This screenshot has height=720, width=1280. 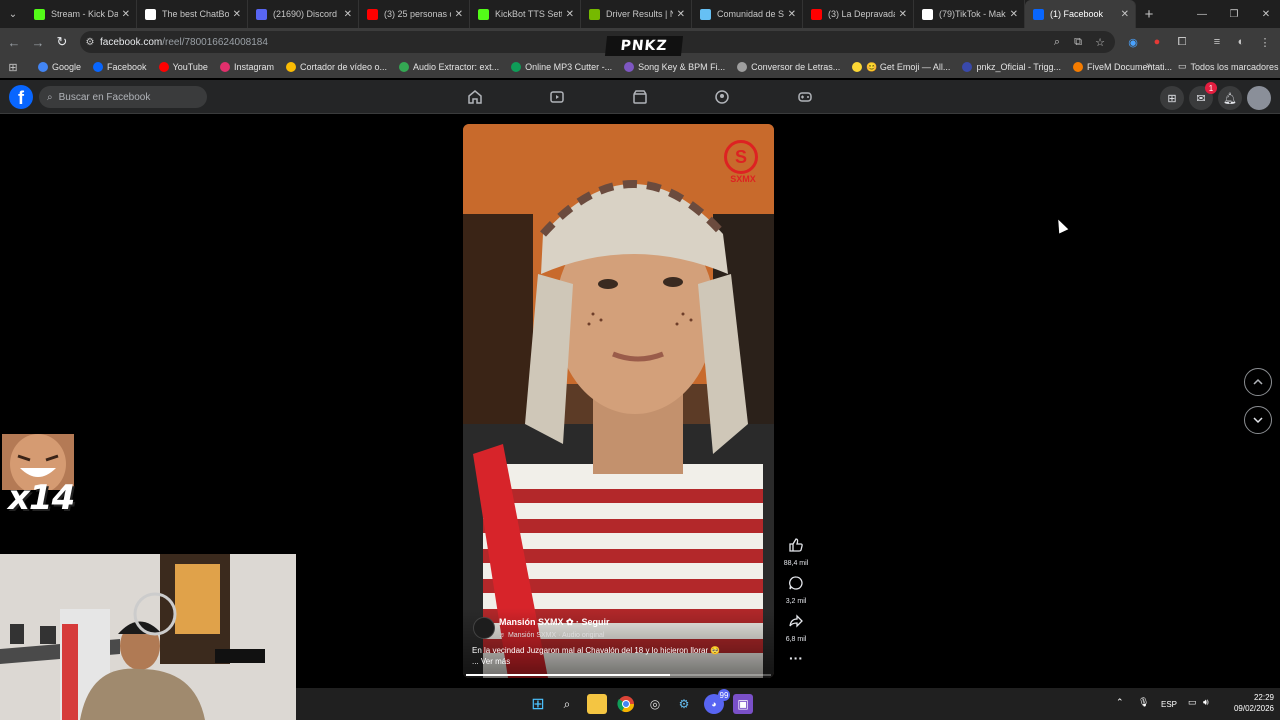 I want to click on bookmark-star-icon: ☆, so click(x=1100, y=42).